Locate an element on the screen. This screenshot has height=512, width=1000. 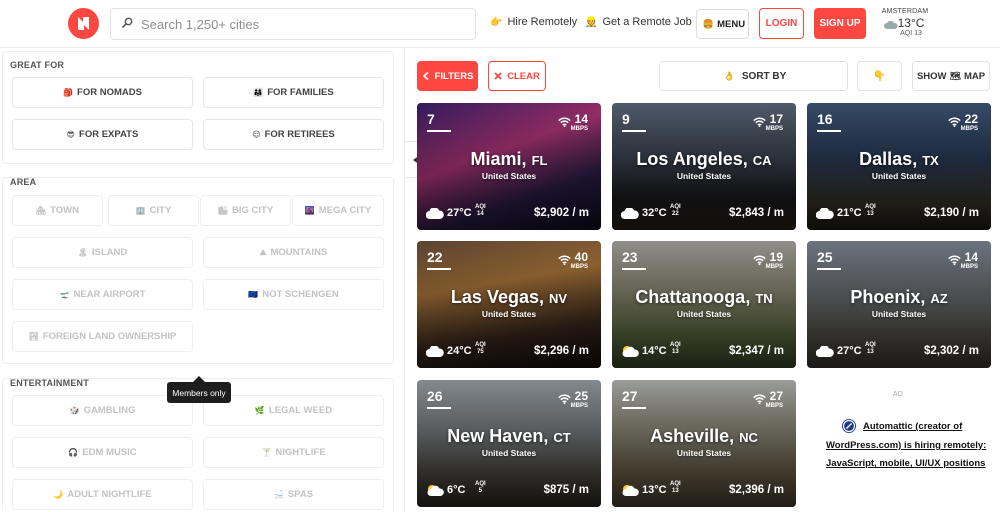
chip-label: NIGHTLIFE is located at coordinates (300, 452).